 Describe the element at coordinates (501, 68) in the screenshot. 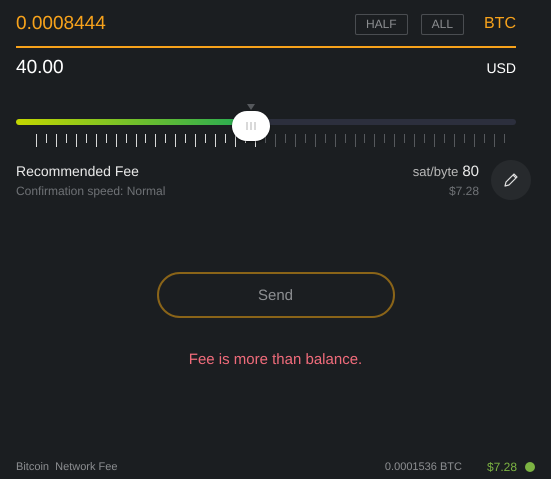

I see `fiat-unit: USD` at that location.